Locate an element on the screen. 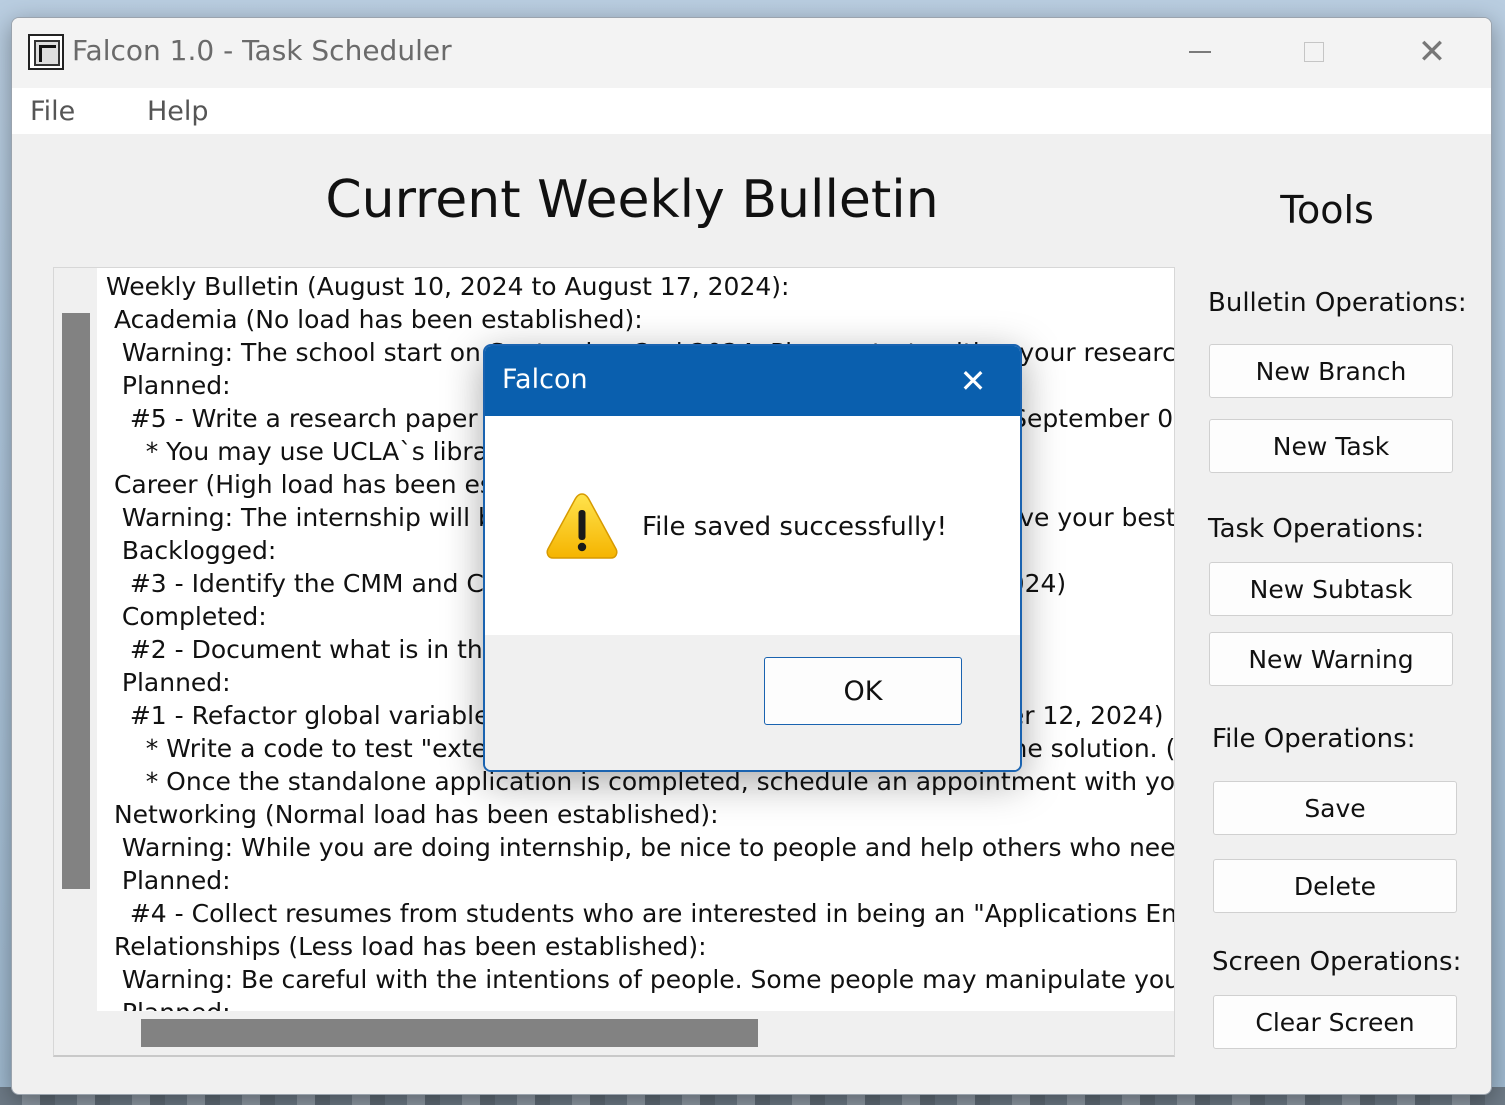 Image resolution: width=1505 pixels, height=1105 pixels. app-icon is located at coordinates (46, 52).